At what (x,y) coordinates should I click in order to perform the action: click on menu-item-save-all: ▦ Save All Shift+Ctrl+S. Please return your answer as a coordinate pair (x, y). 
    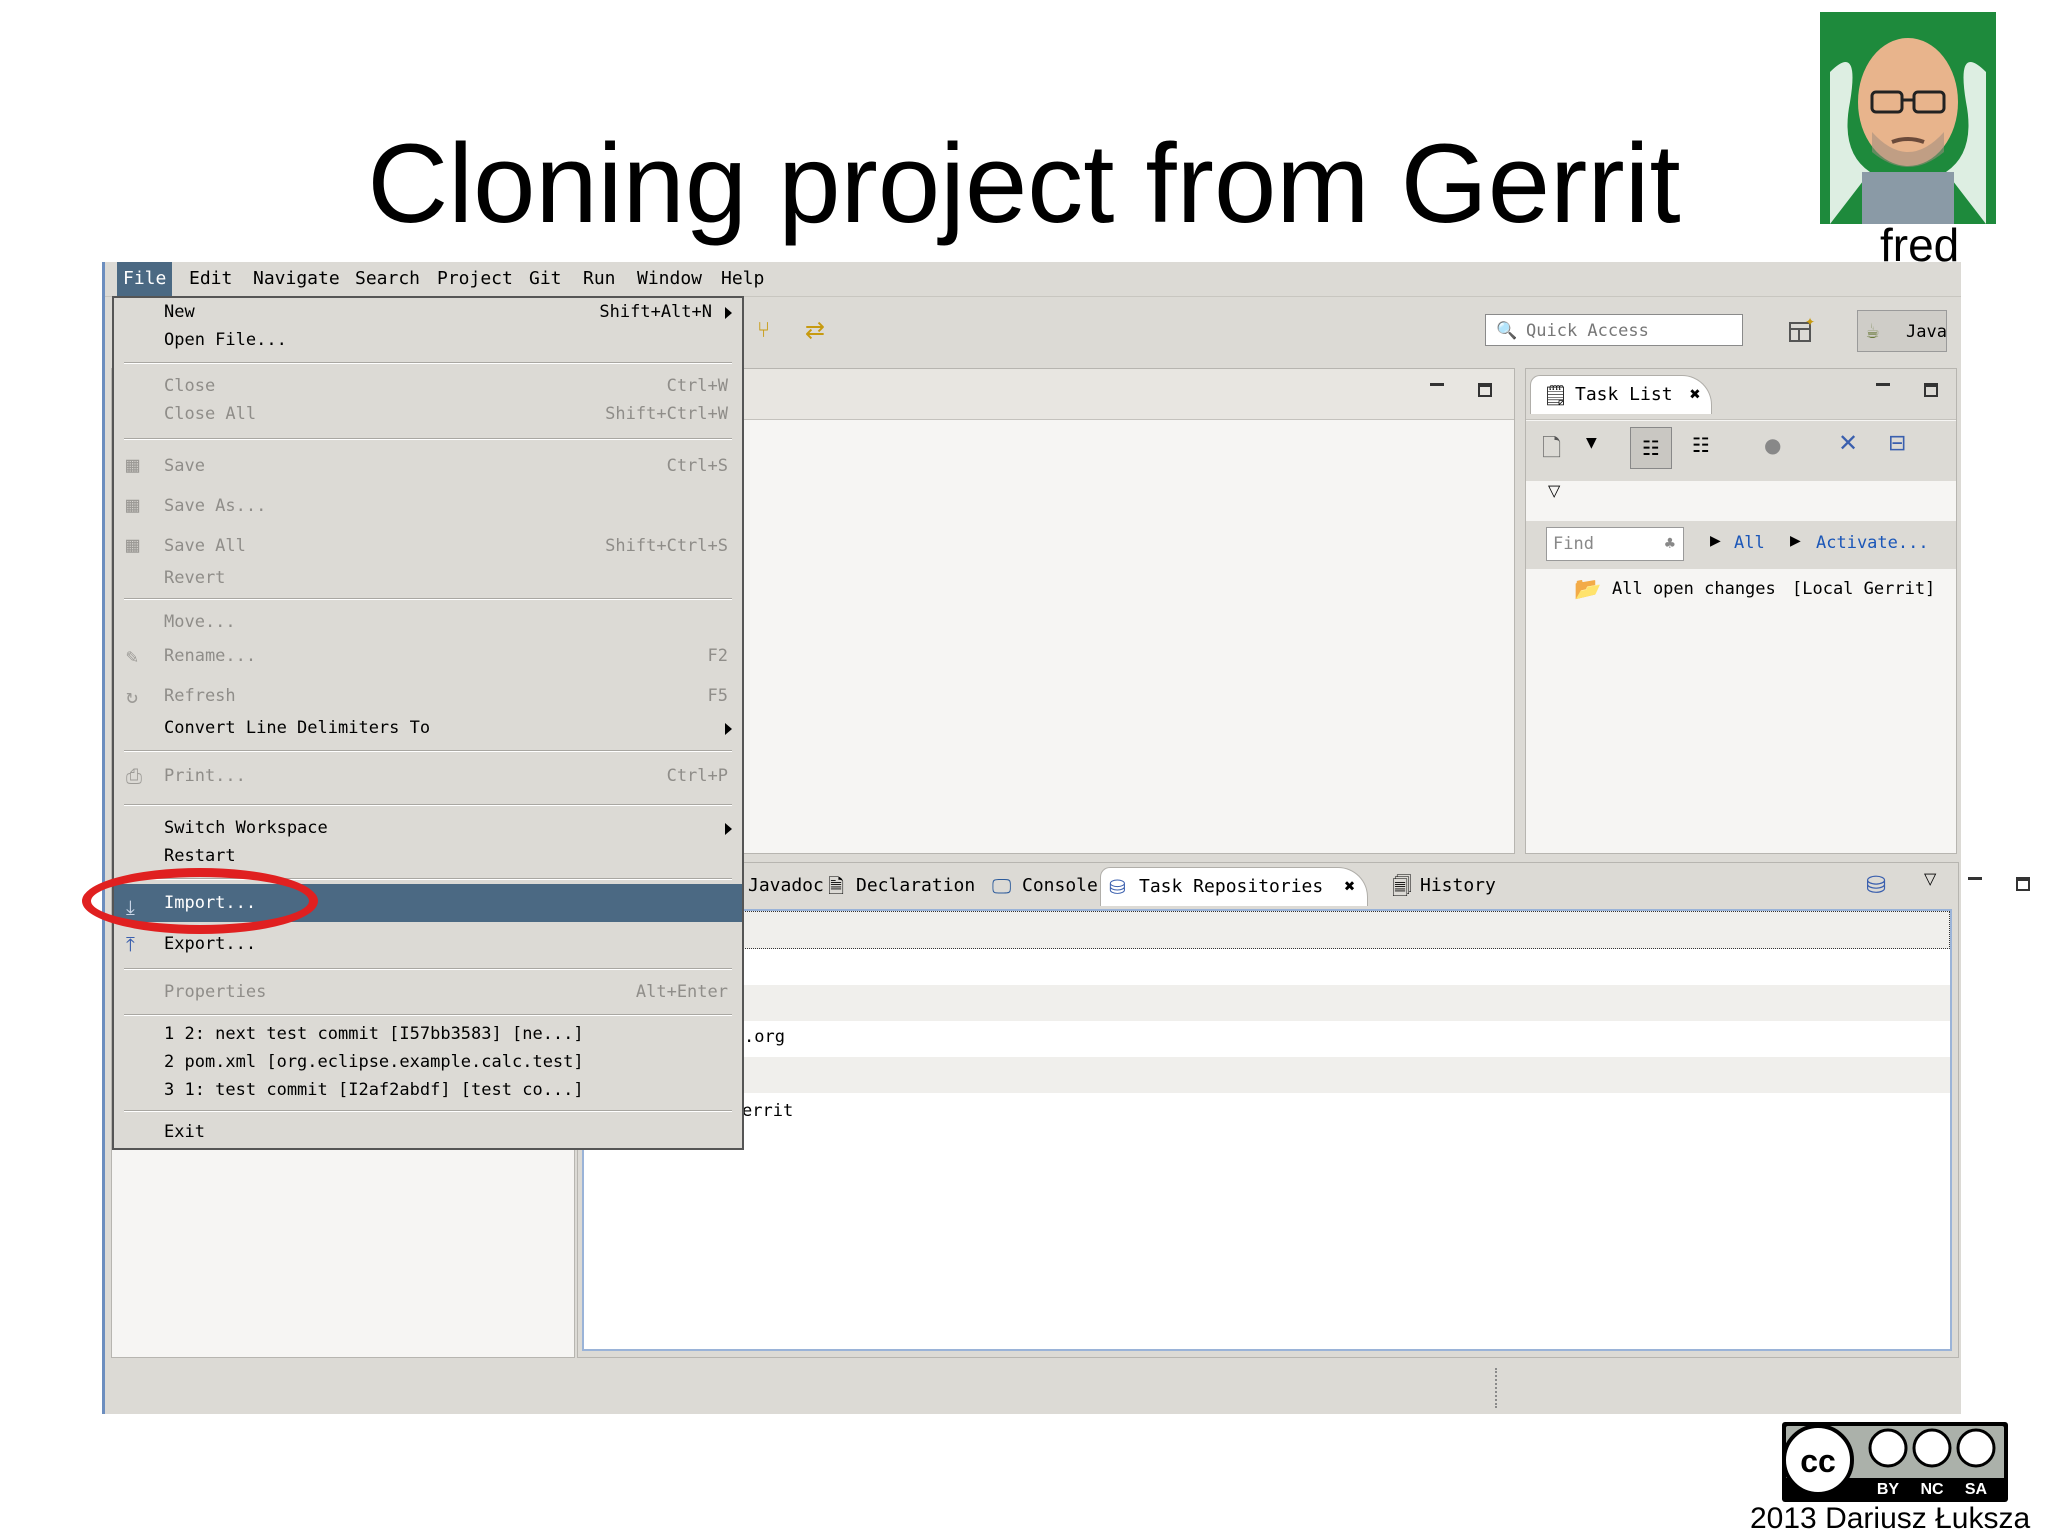
    Looking at the image, I should click on (428, 546).